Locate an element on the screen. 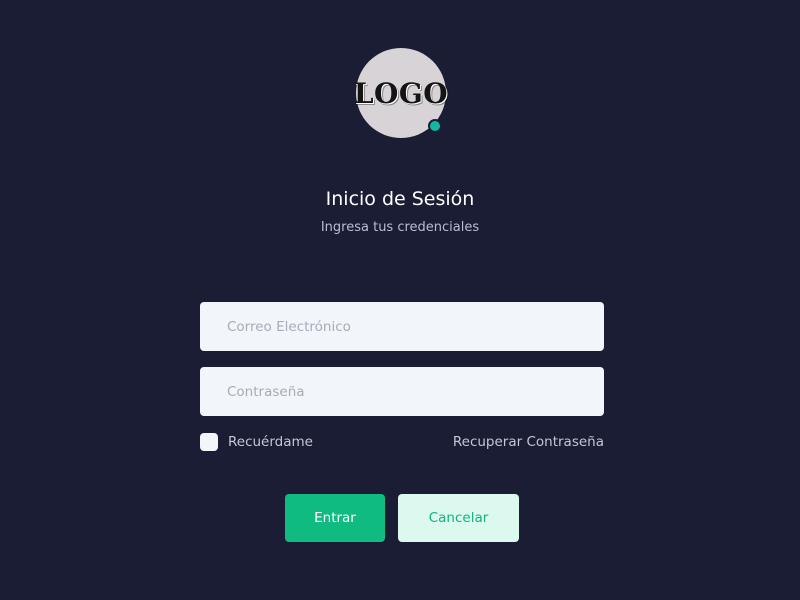  cancel-button: Cancelar is located at coordinates (458, 518).